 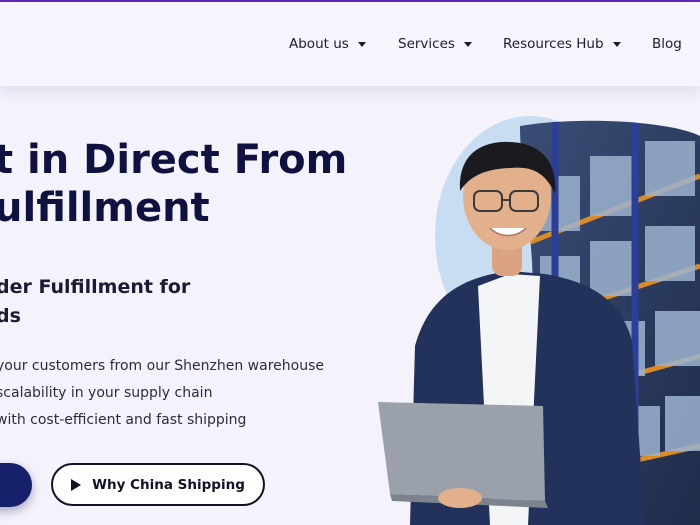 I want to click on nav-about-us-label: About us, so click(x=319, y=44).